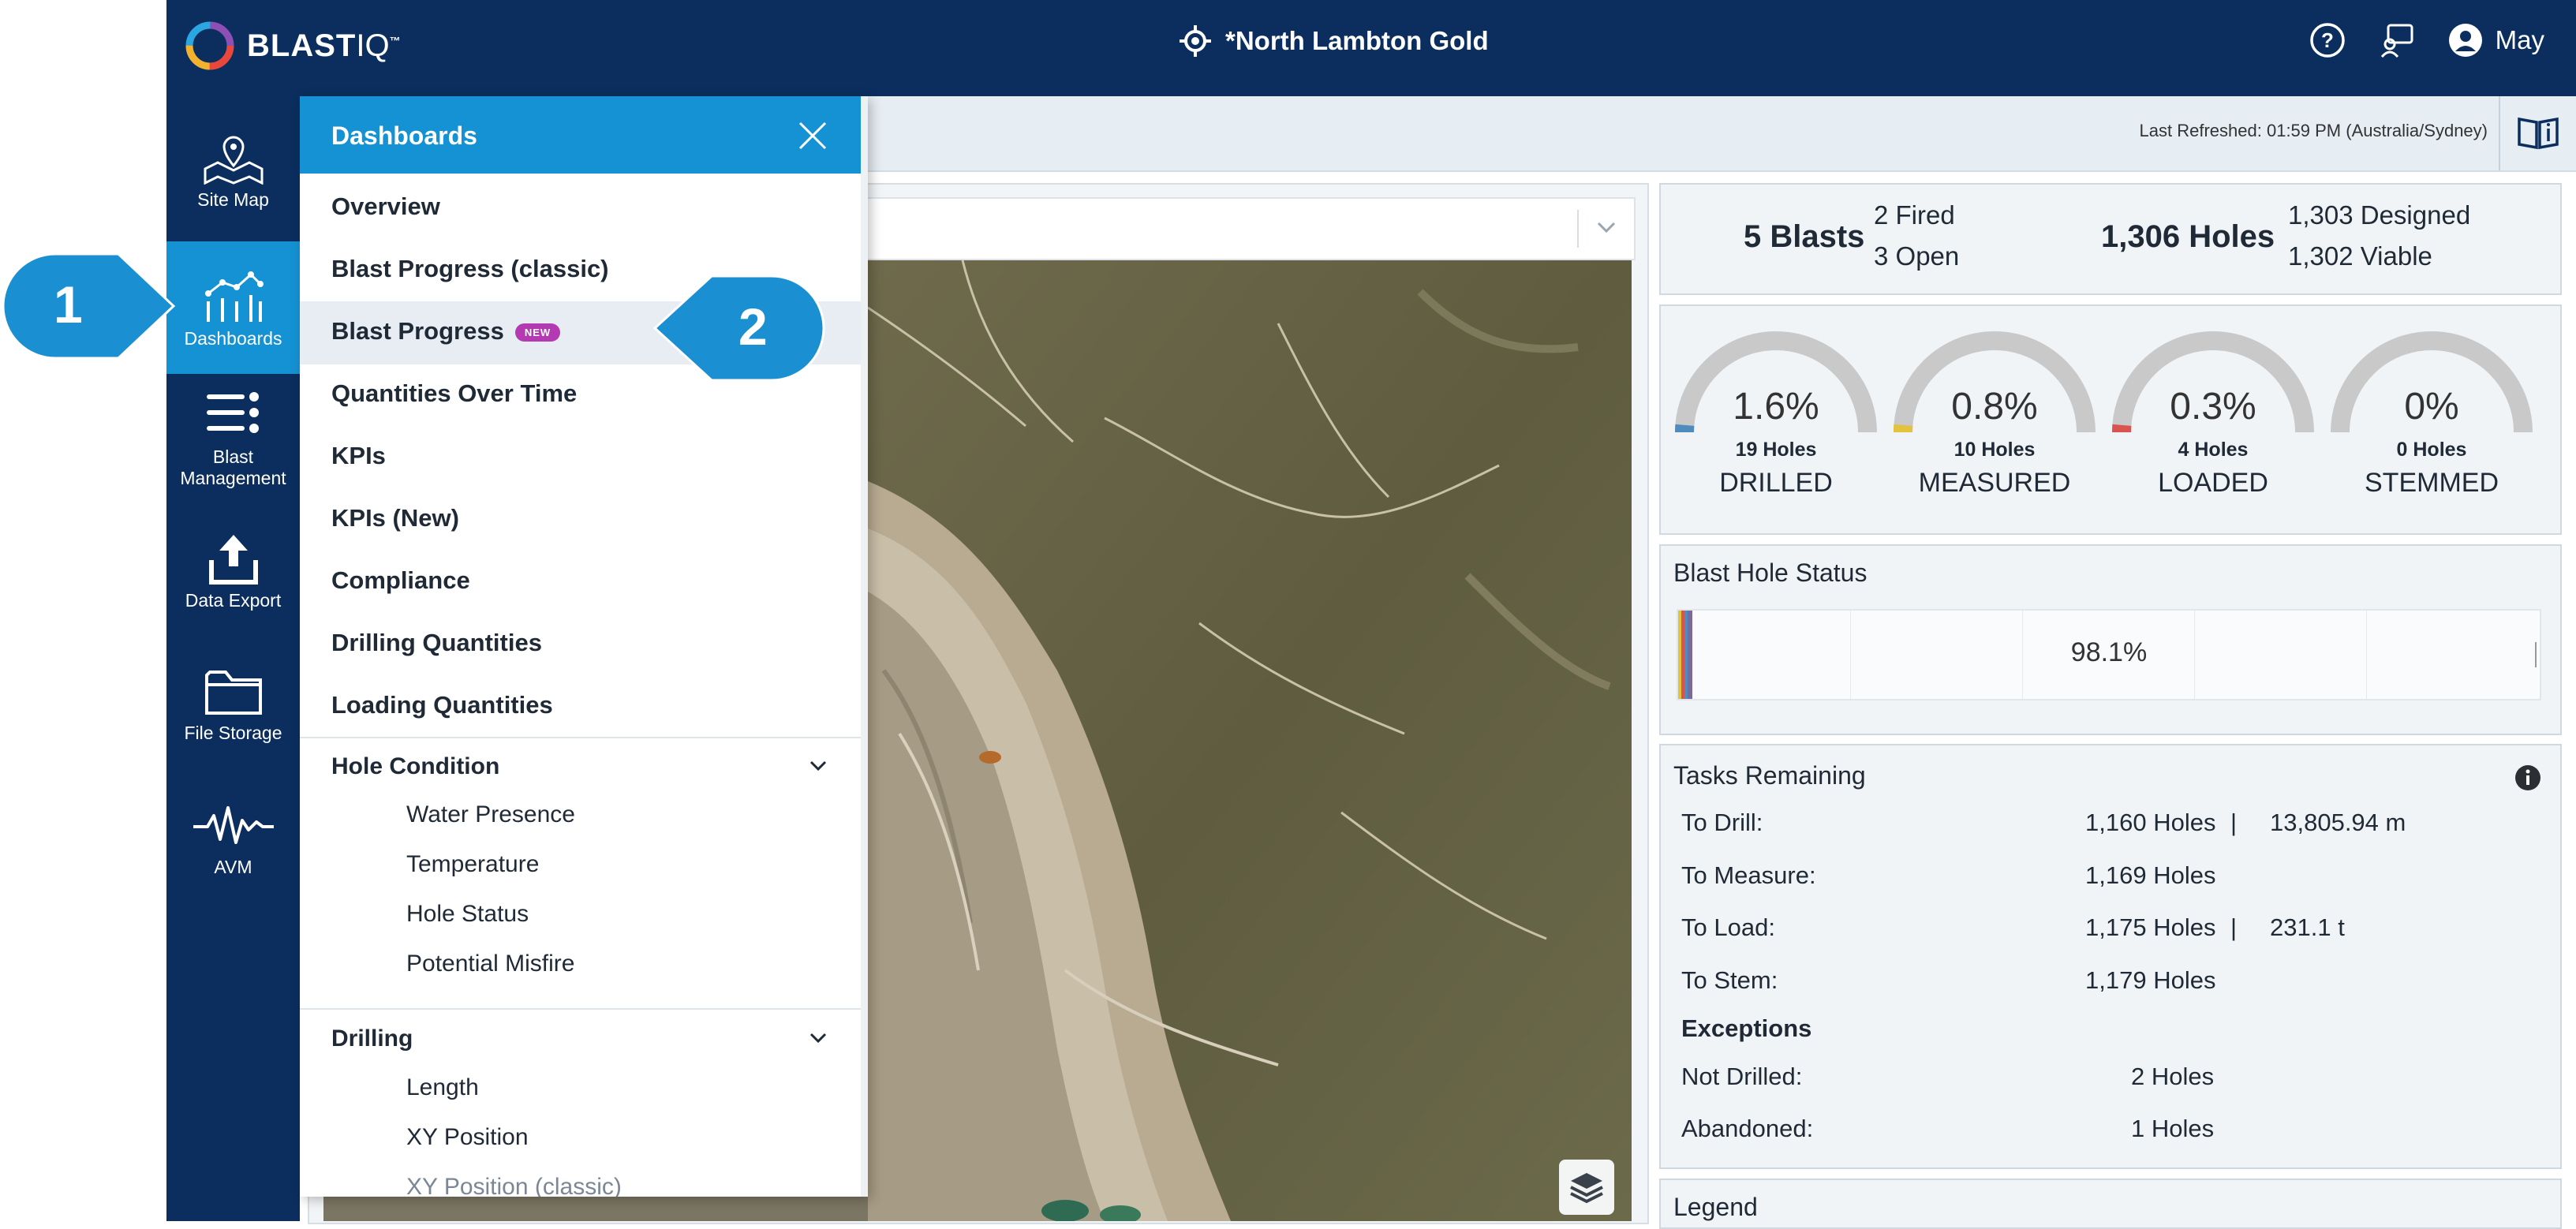  Describe the element at coordinates (2173, 1076) in the screenshot. I see `task-holes: 2 Holes` at that location.